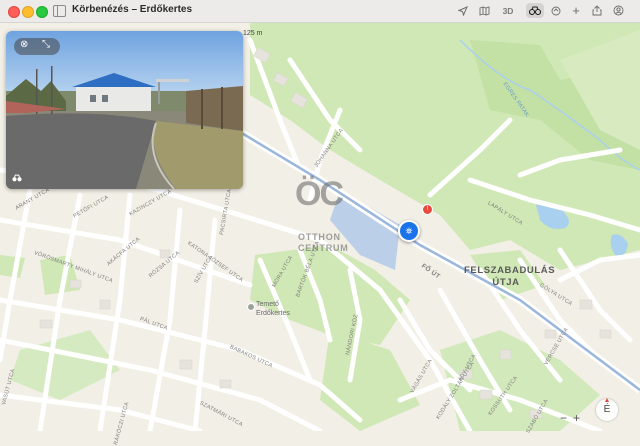  I want to click on otthon-centrum-watermark: OTTHON CENTRUM, so click(323, 243).